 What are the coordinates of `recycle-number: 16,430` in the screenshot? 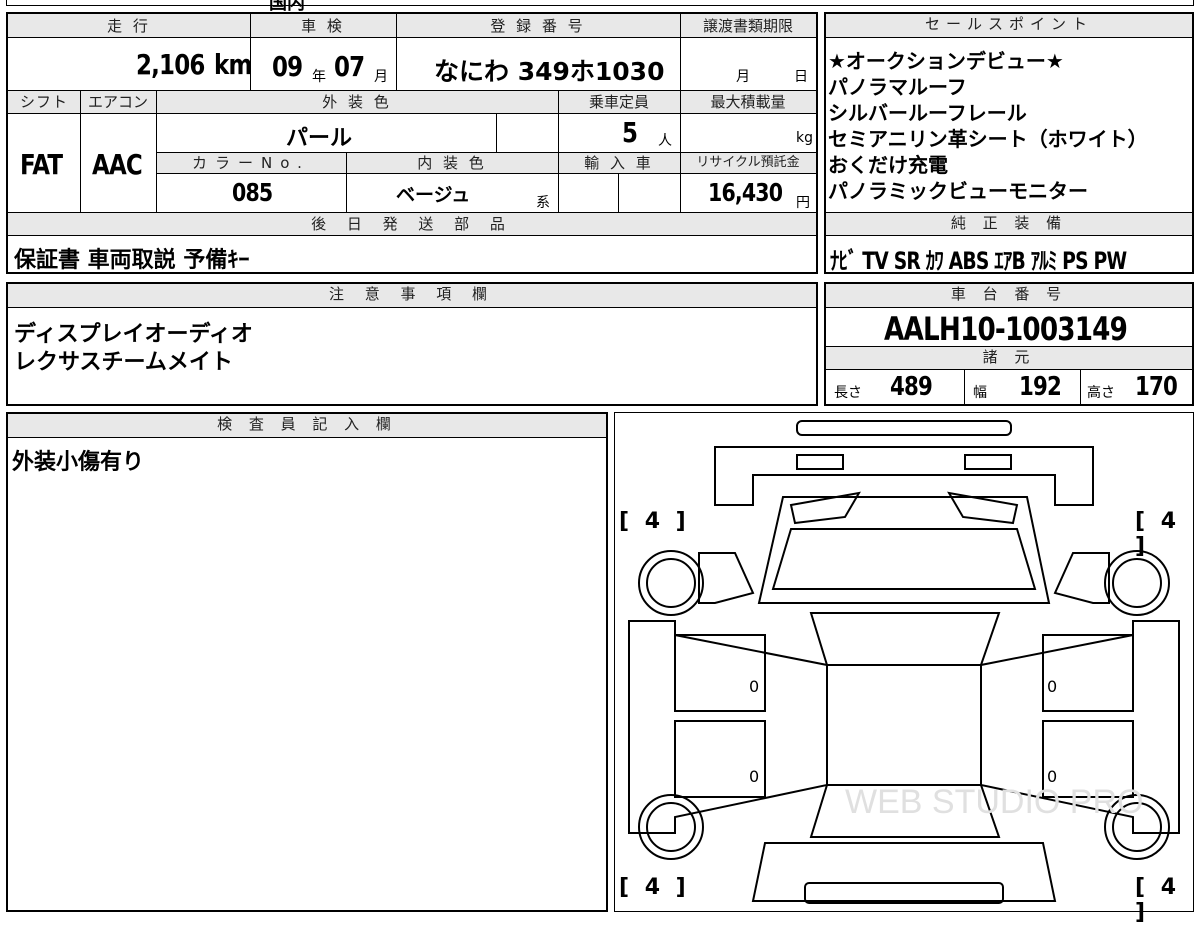 It's located at (745, 192).